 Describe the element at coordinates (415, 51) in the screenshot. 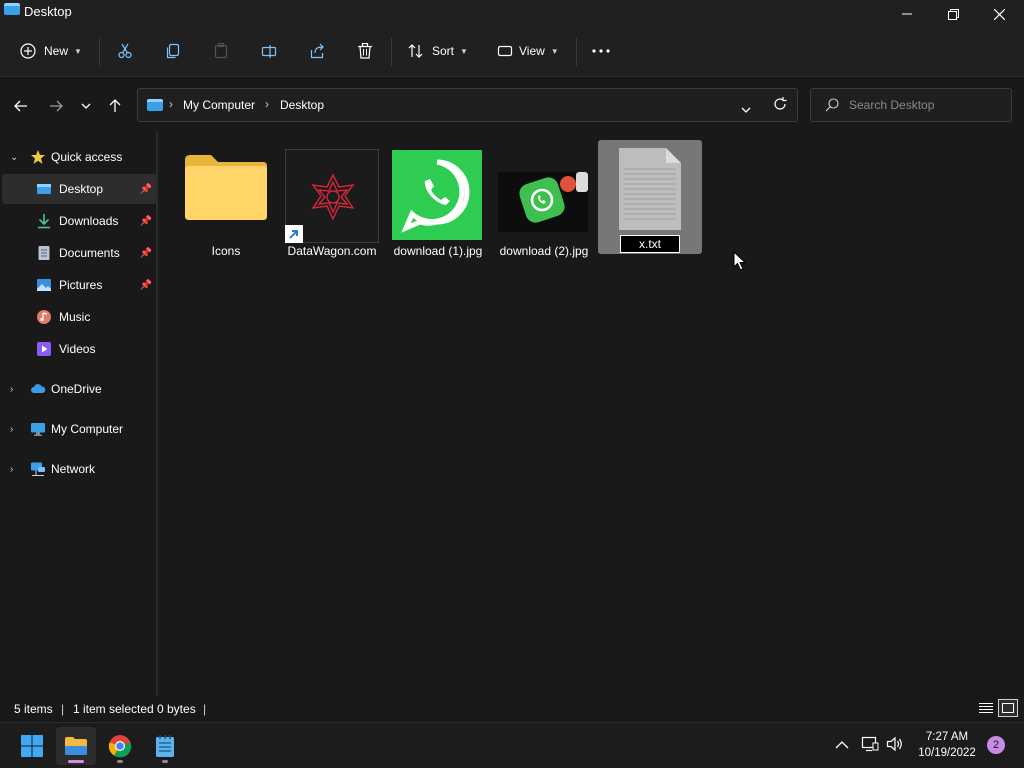

I see `sort-icon` at that location.